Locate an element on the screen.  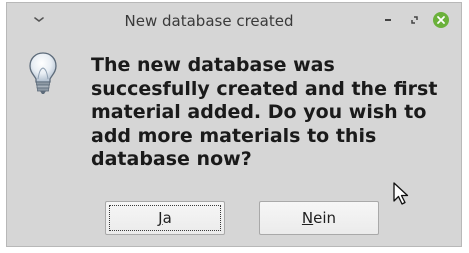
no-button-label: Nein is located at coordinates (319, 218).